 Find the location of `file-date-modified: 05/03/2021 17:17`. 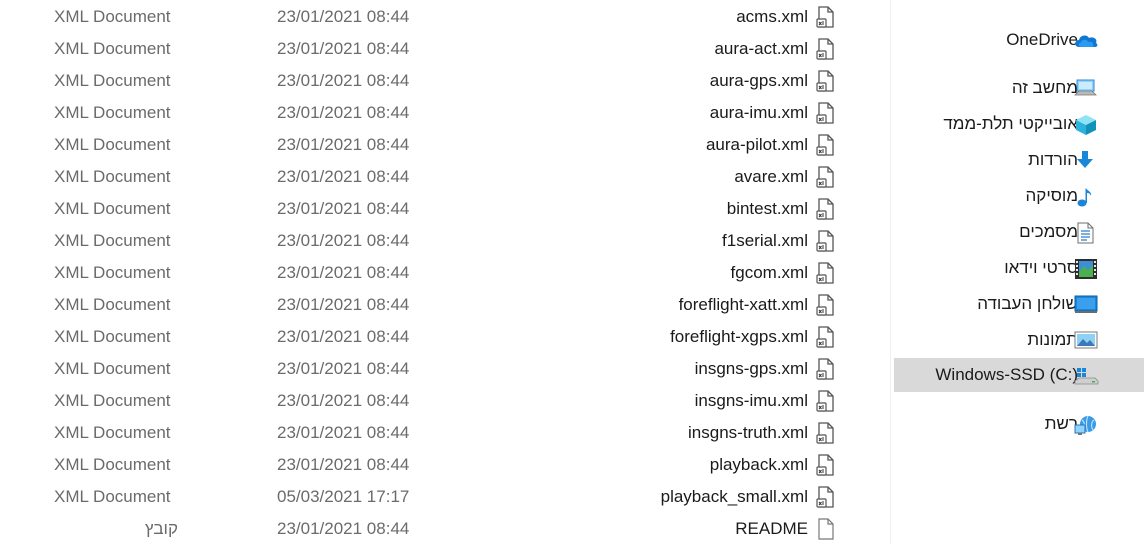

file-date-modified: 05/03/2021 17:17 is located at coordinates (343, 496).